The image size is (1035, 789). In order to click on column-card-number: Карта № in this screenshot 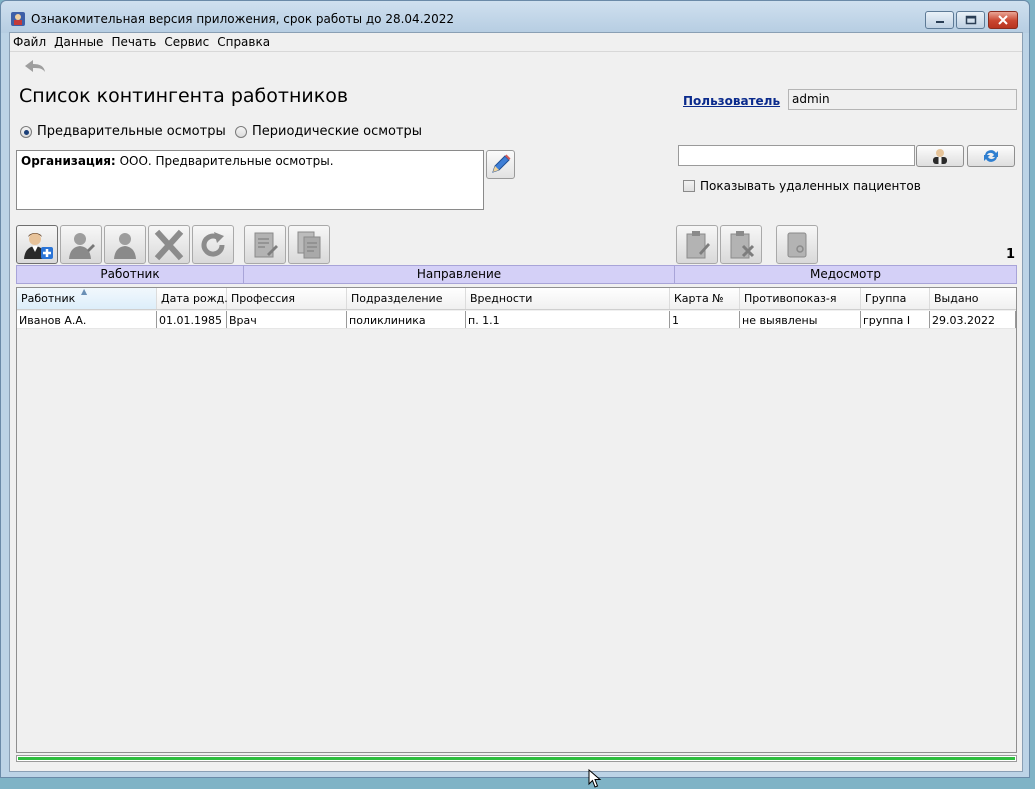, I will do `click(705, 298)`.